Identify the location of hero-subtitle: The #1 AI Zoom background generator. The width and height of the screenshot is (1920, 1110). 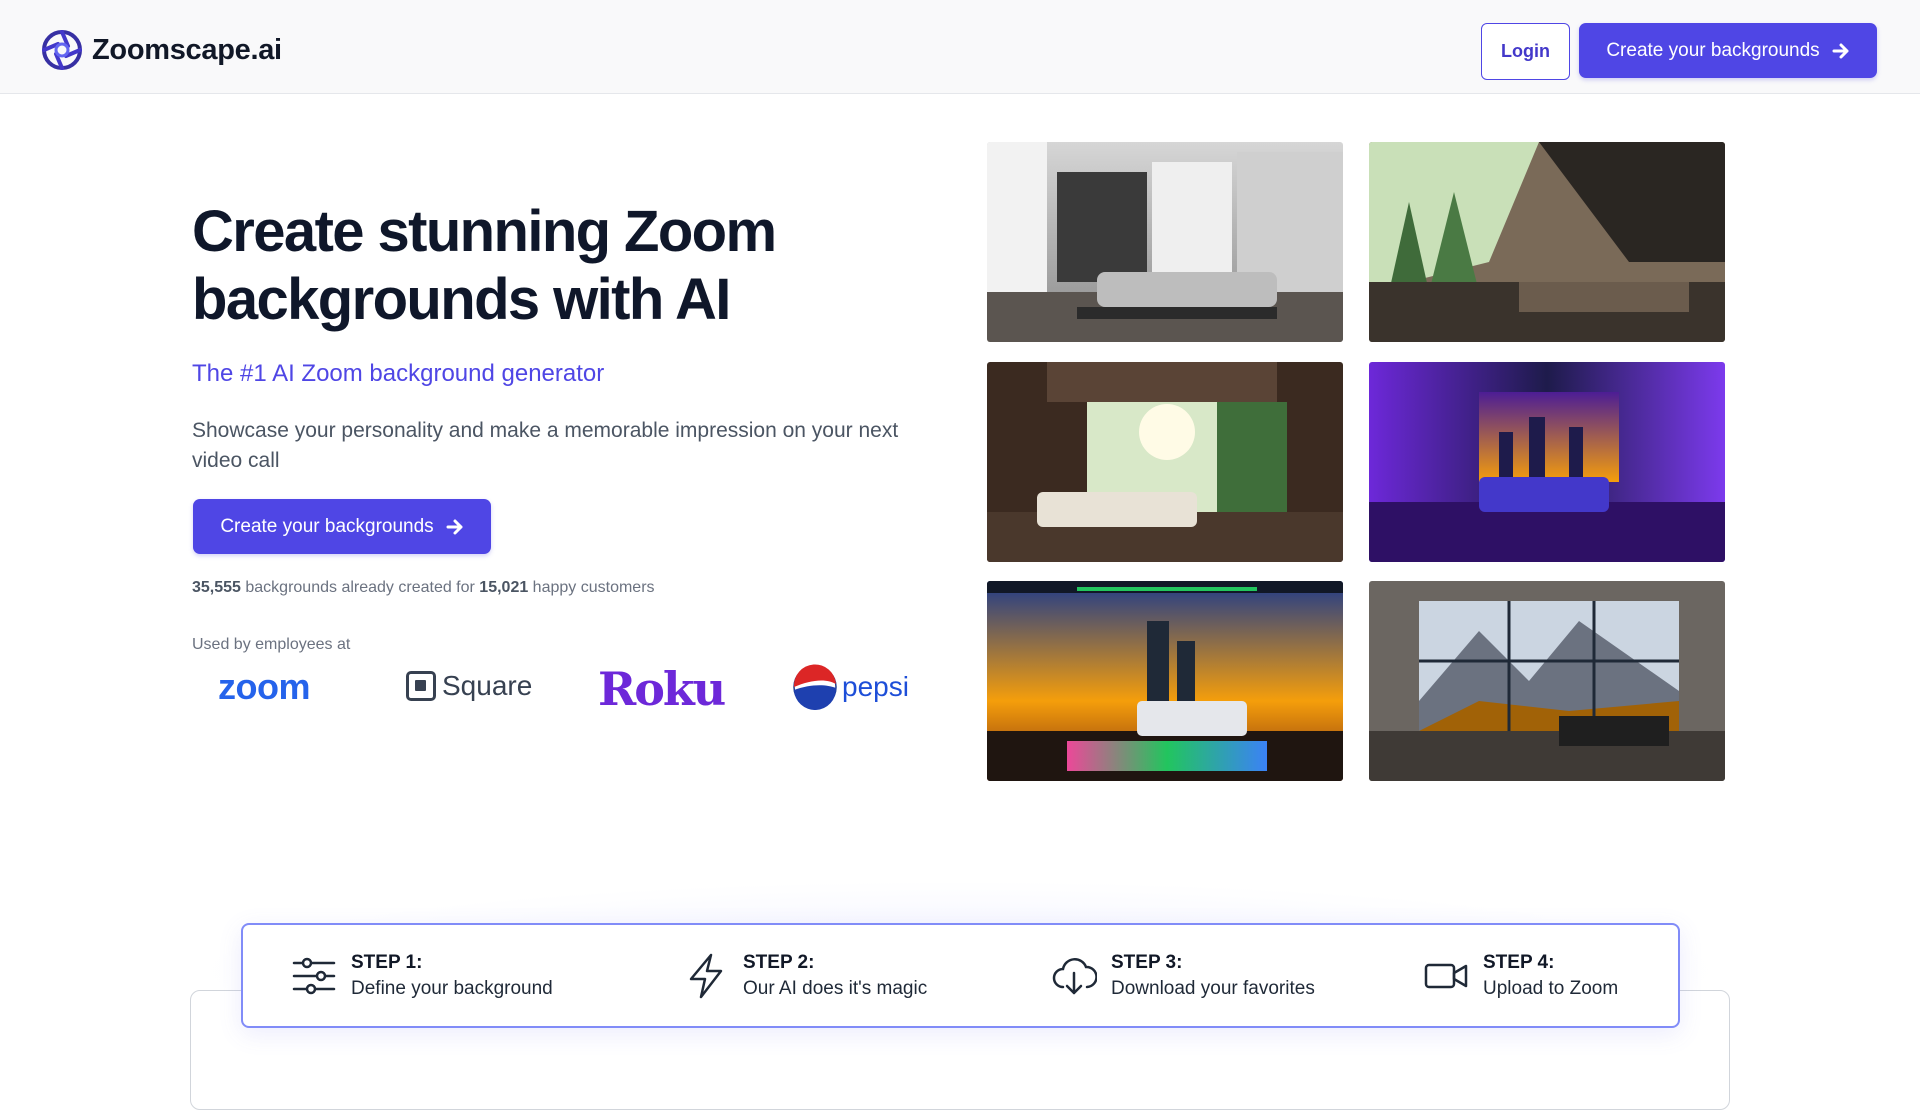
(398, 373).